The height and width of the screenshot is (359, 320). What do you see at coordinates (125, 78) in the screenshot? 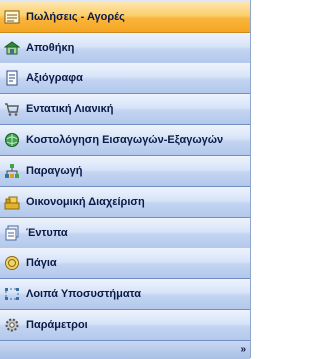
I see `nav-item-securities: Αξιόγραφα` at bounding box center [125, 78].